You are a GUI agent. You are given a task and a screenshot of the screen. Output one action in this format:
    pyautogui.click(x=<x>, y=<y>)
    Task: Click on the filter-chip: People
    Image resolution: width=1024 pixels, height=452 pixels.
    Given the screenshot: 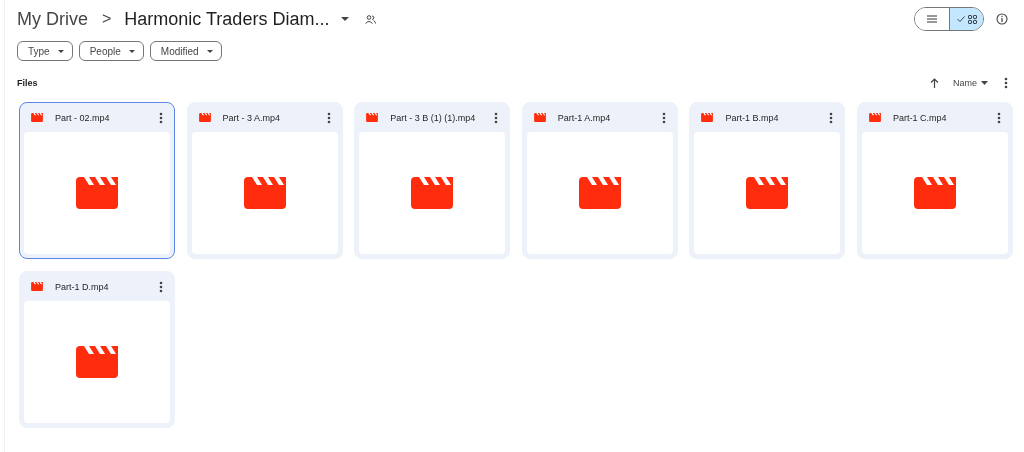 What is the action you would take?
    pyautogui.click(x=111, y=51)
    